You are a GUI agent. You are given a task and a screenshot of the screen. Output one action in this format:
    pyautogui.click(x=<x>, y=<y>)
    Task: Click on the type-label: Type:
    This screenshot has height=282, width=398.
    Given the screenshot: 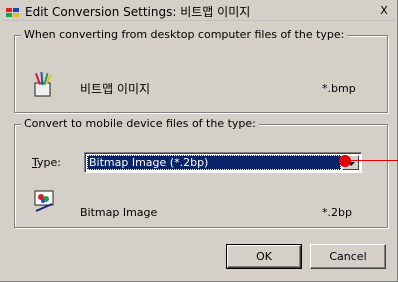 What is the action you would take?
    pyautogui.click(x=46, y=162)
    